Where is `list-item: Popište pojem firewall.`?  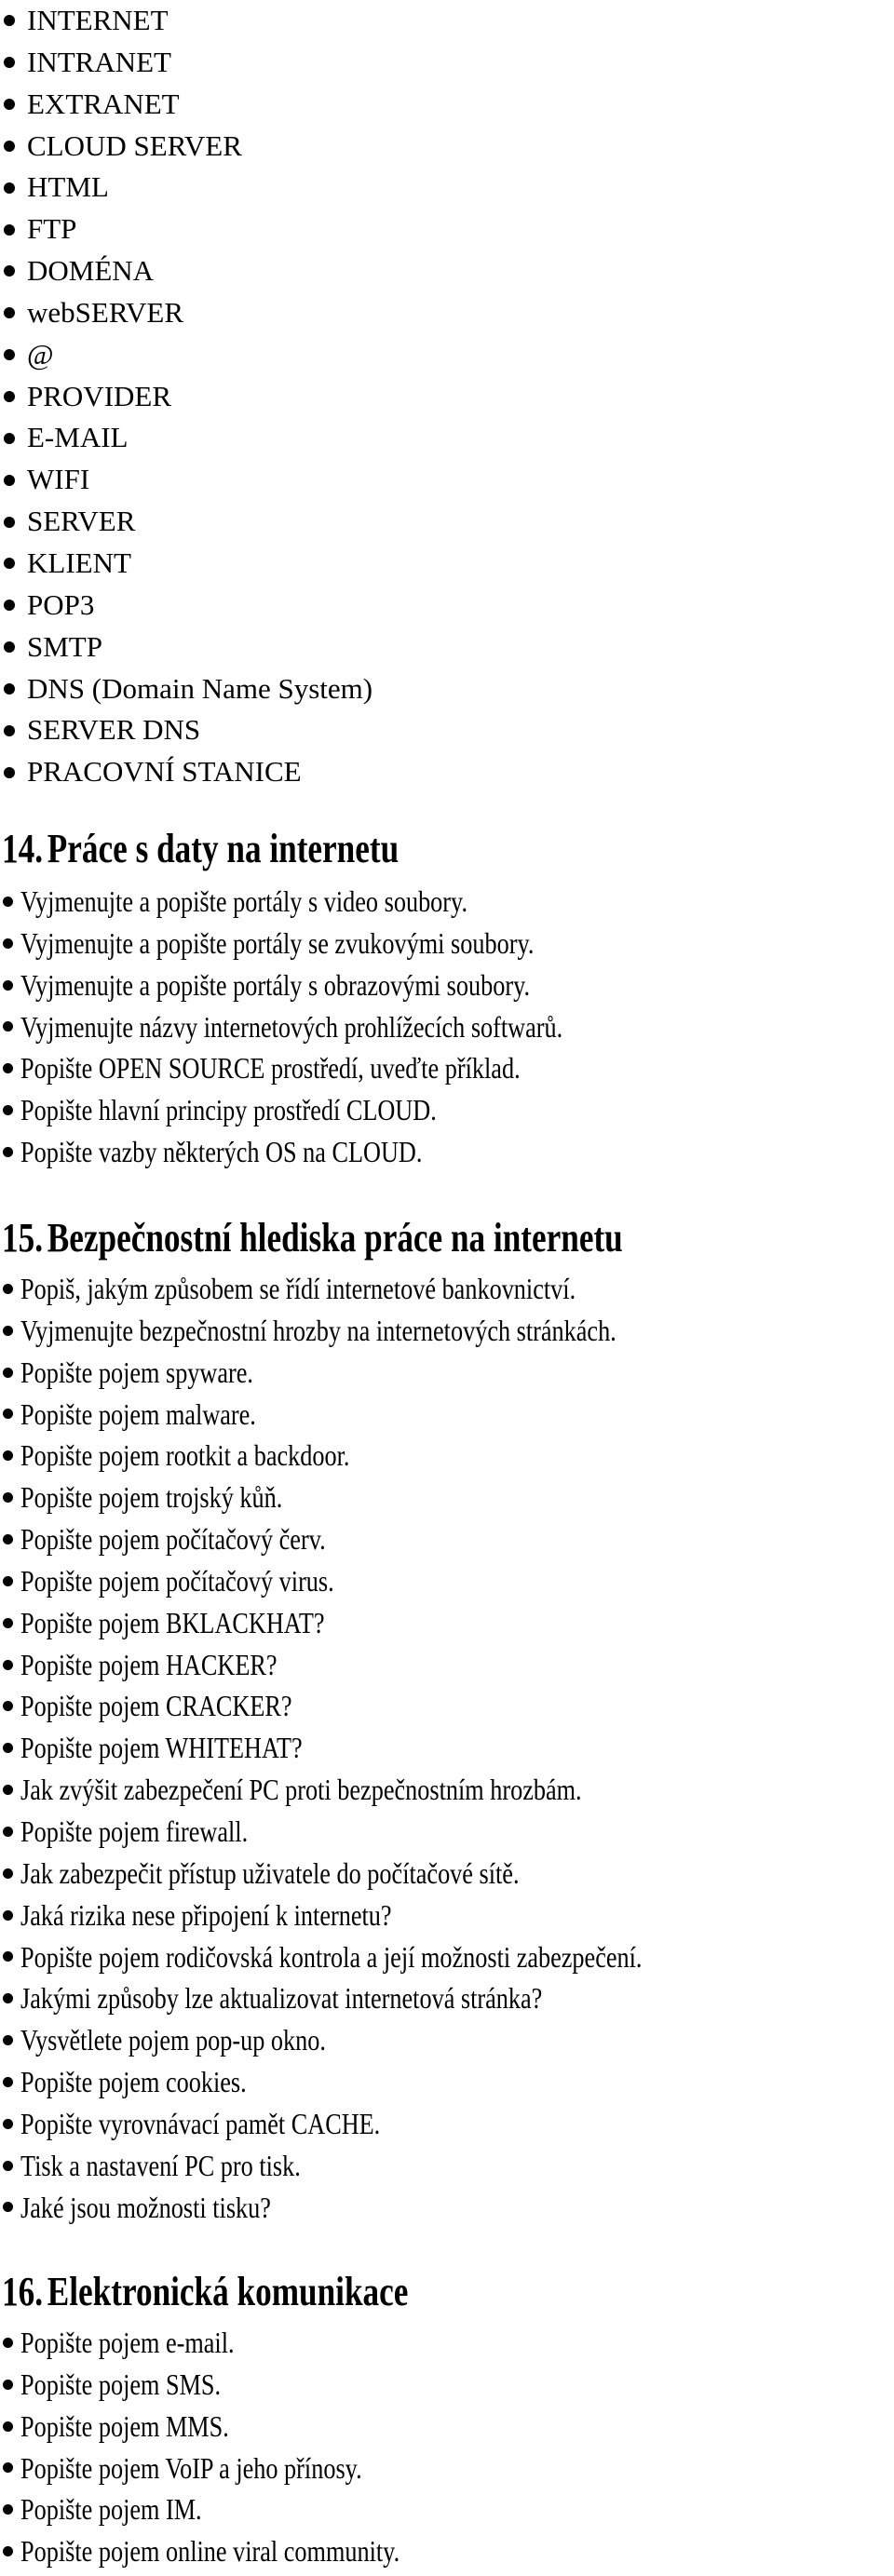 list-item: Popište pojem firewall. is located at coordinates (389, 1832).